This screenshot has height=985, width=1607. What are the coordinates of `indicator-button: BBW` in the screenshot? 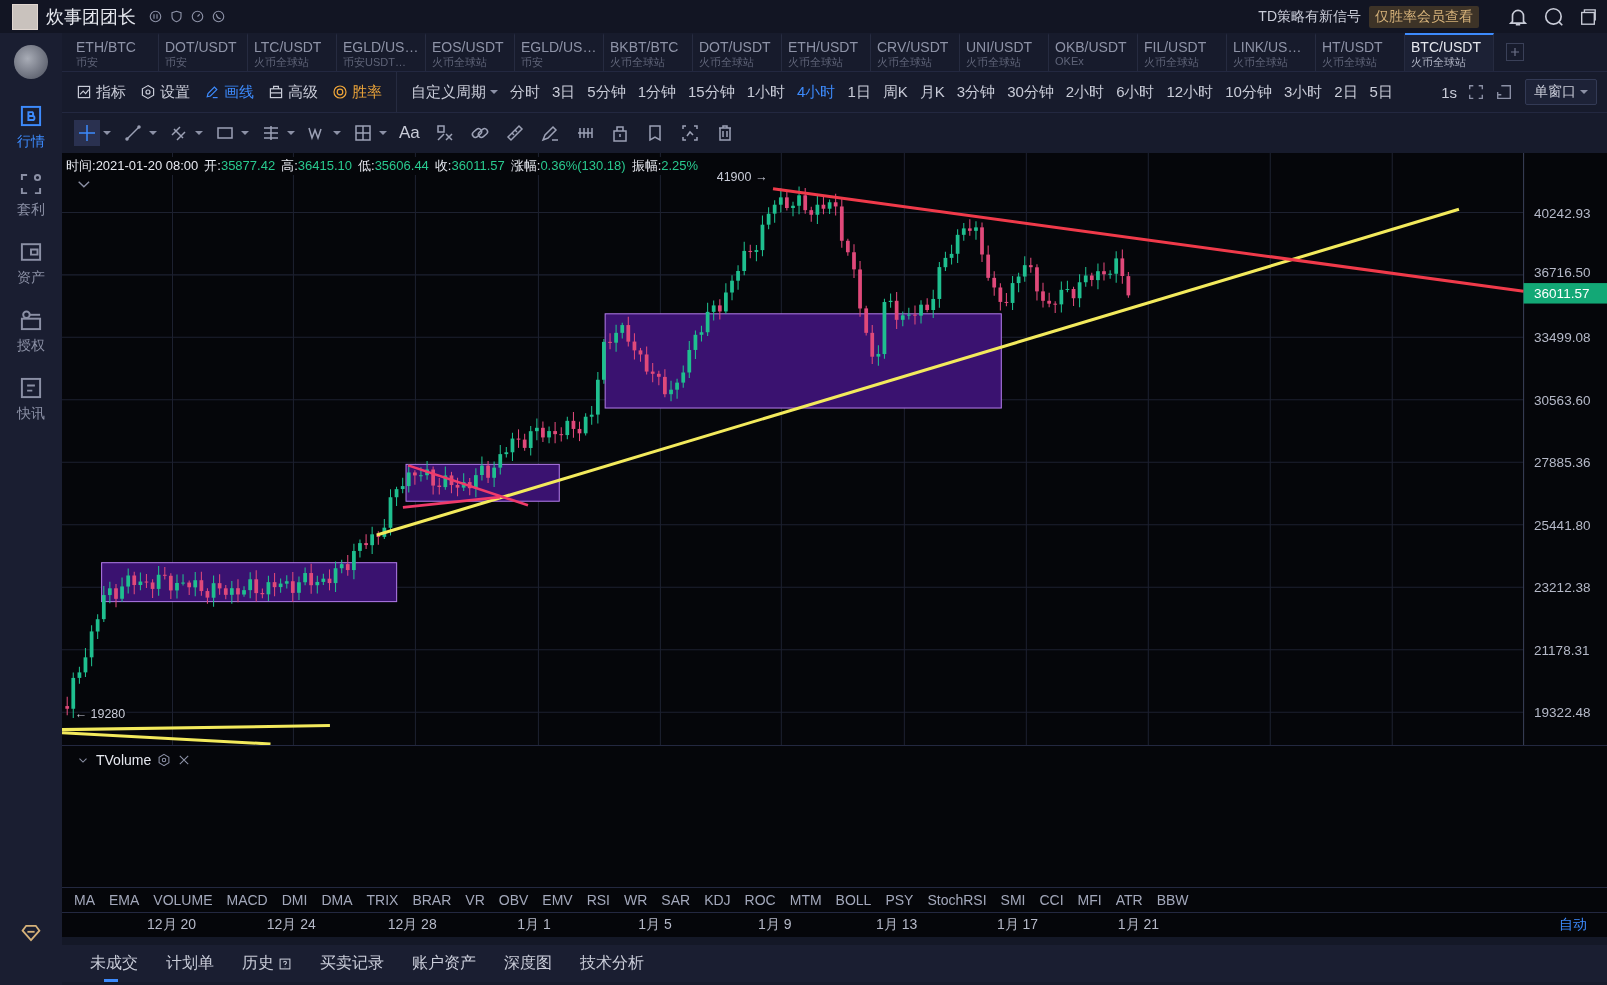 It's located at (1172, 900).